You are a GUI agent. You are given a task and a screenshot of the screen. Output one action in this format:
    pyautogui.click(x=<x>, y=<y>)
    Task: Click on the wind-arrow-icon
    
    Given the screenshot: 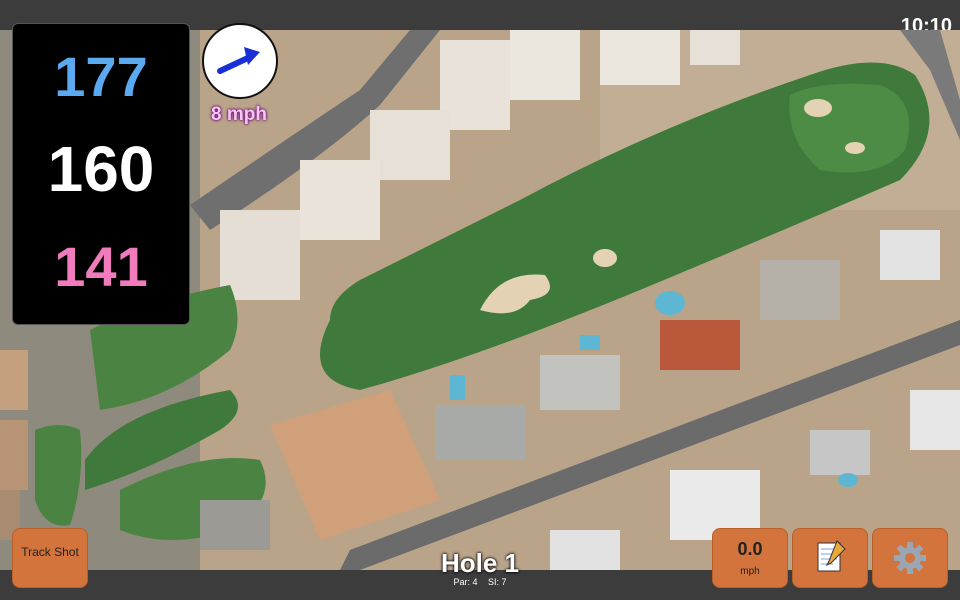 What is the action you would take?
    pyautogui.click(x=238, y=60)
    